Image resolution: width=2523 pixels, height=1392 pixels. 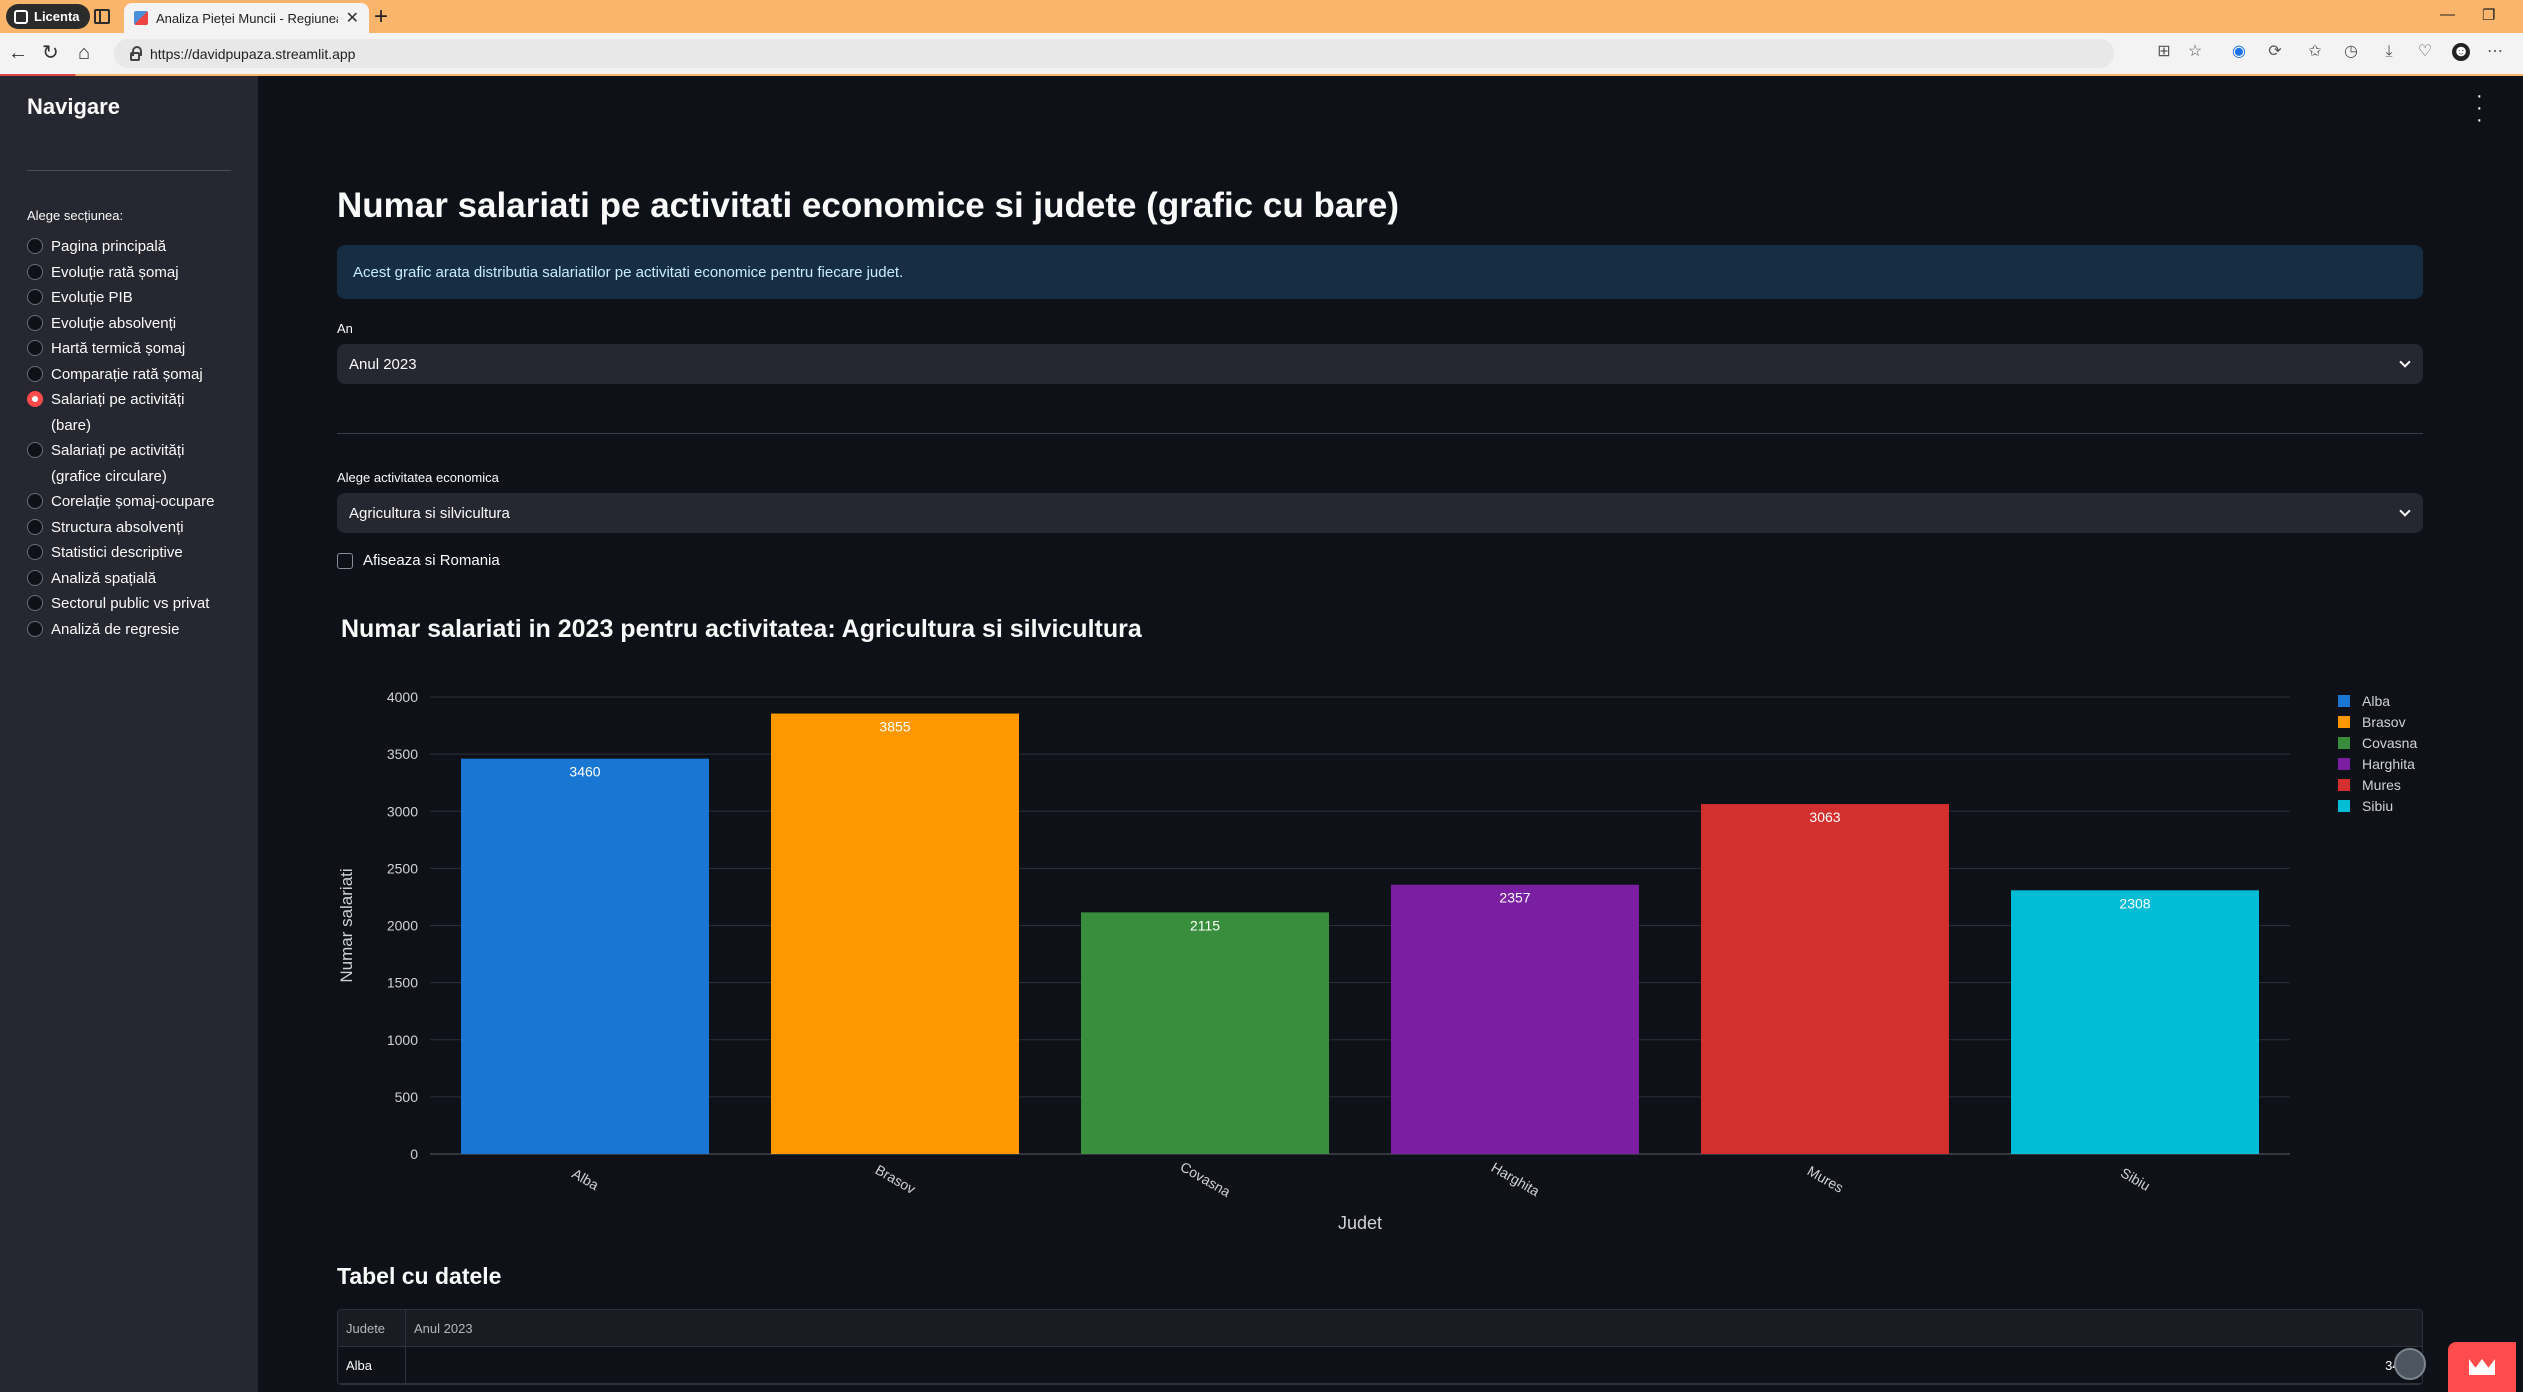 What do you see at coordinates (2381, 785) in the screenshot?
I see `legend-label: Mures` at bounding box center [2381, 785].